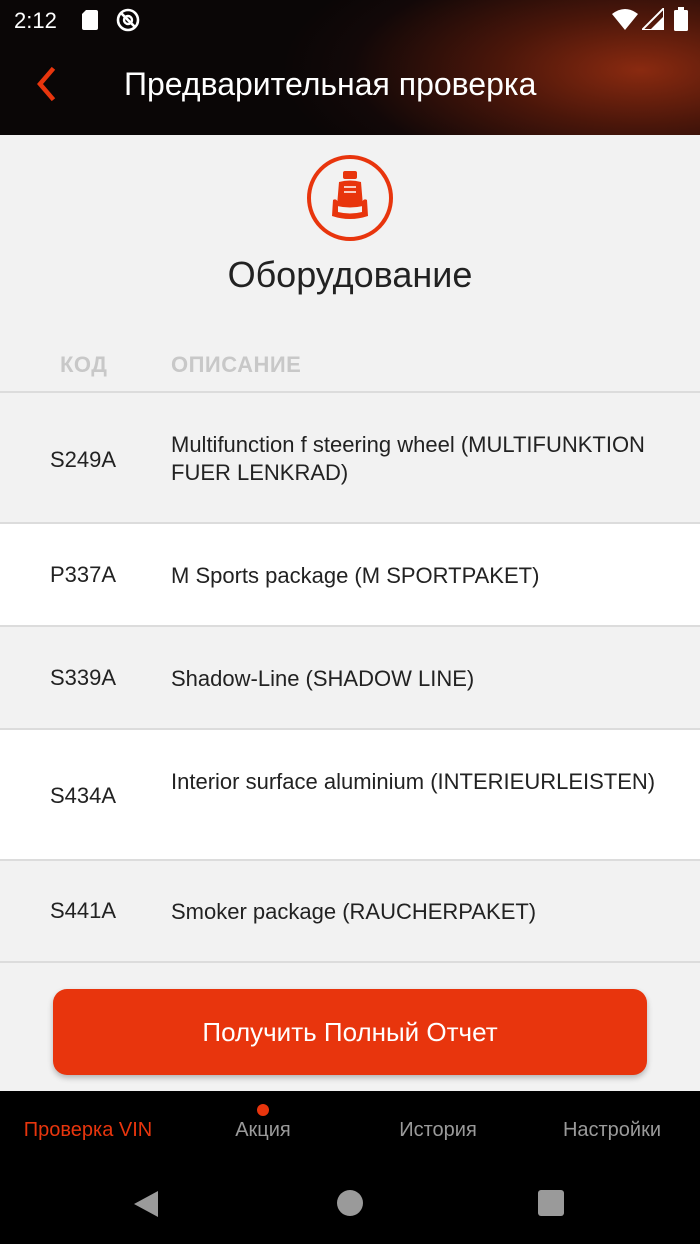  I want to click on row-description: Smoker package (RAUCHERPAKET), so click(354, 911).